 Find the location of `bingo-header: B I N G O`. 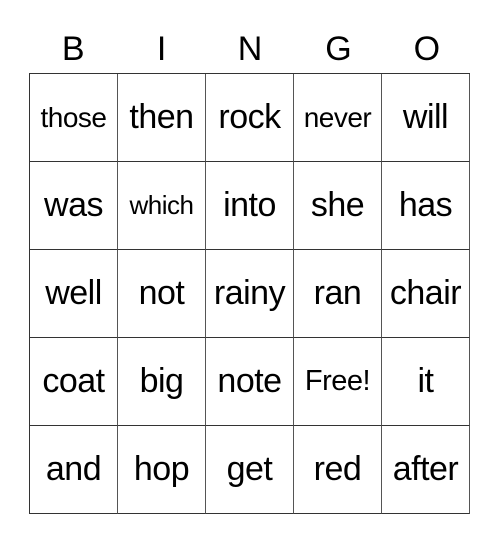

bingo-header: B I N G O is located at coordinates (250, 49).